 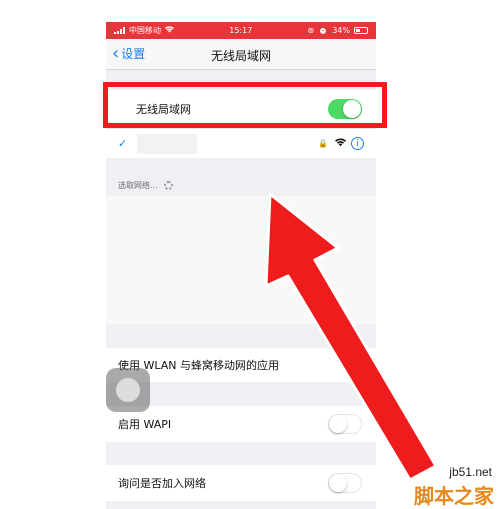 I want to click on watermark-name: 脚本之家, so click(x=454, y=496).